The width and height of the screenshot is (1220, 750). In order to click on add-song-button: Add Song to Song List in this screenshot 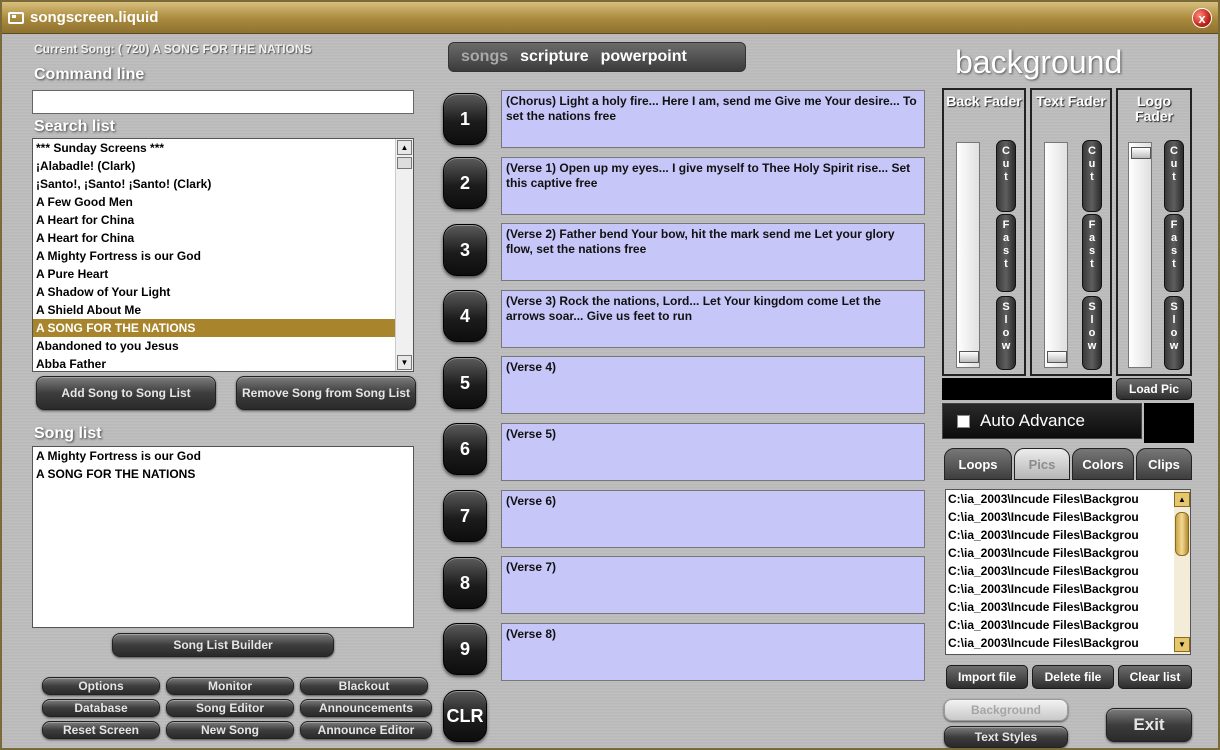, I will do `click(126, 393)`.